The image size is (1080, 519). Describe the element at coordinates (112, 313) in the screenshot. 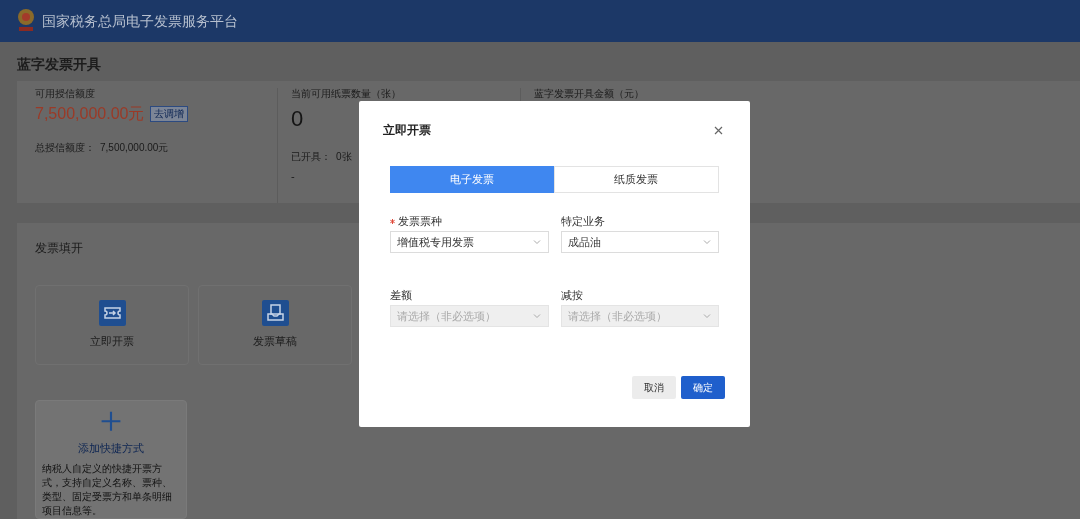

I see `ticket-icon` at that location.